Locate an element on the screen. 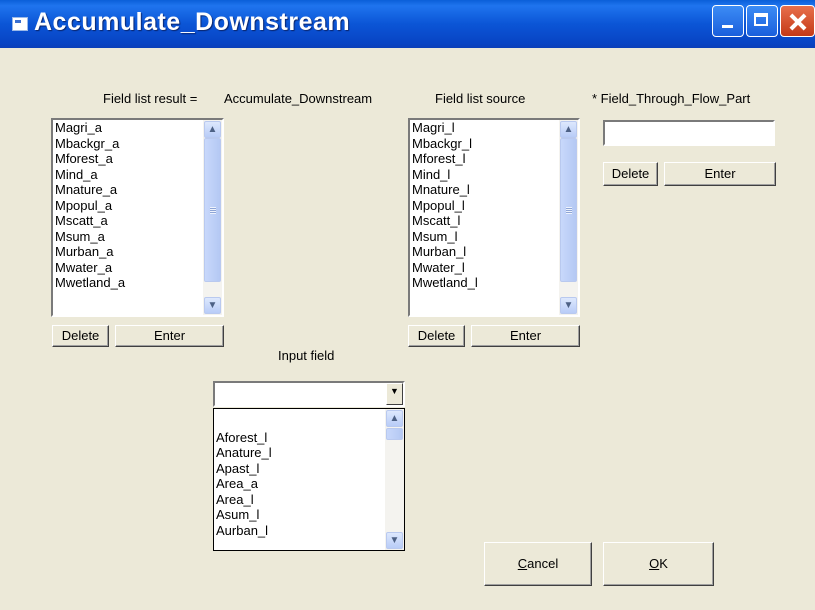 This screenshot has width=815, height=610. list-item: Mpopul_l is located at coordinates (445, 206).